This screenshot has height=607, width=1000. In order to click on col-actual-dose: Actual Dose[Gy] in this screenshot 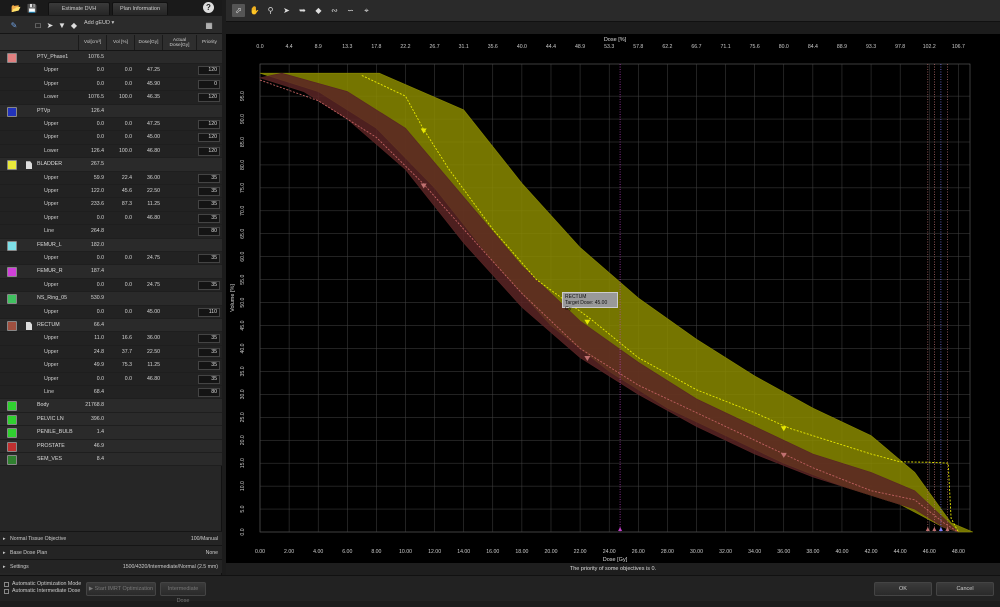, I will do `click(179, 42)`.